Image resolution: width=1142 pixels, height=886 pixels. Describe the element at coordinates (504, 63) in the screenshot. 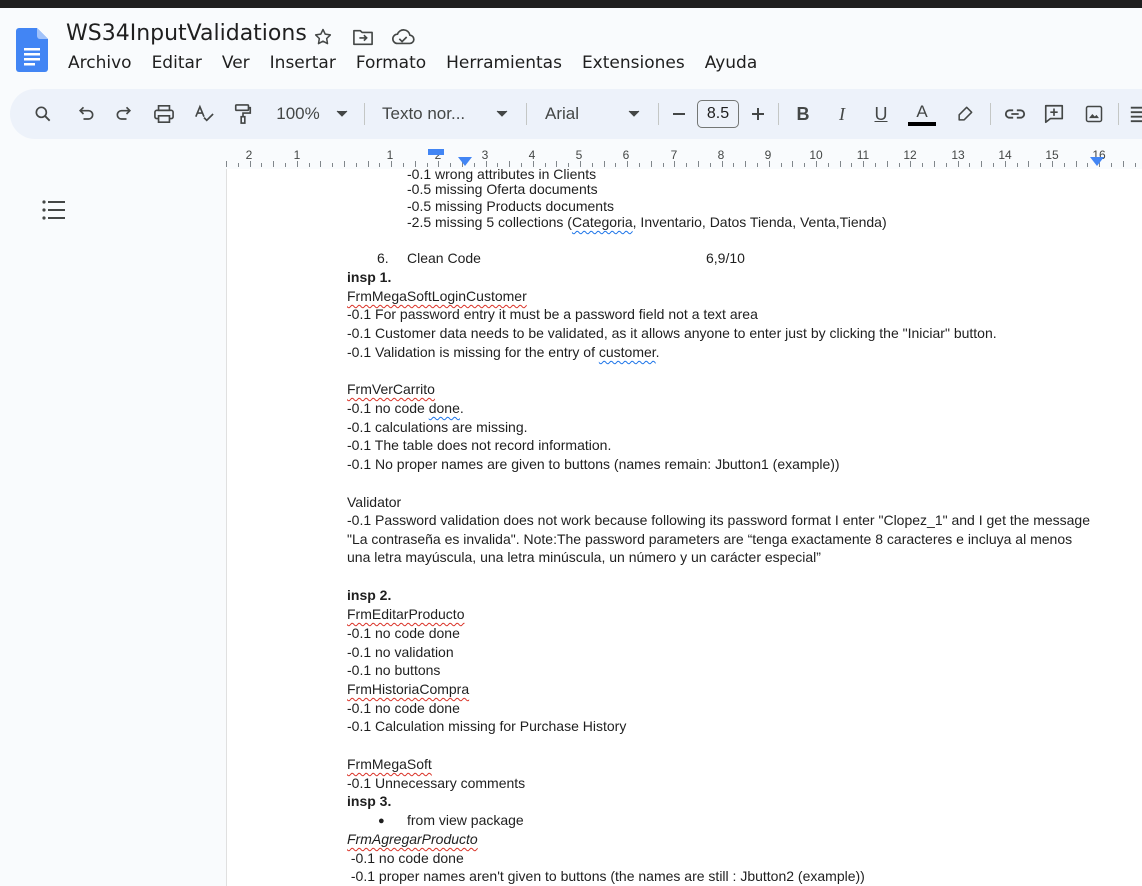

I see `menu-herramientas: Herramientas` at that location.